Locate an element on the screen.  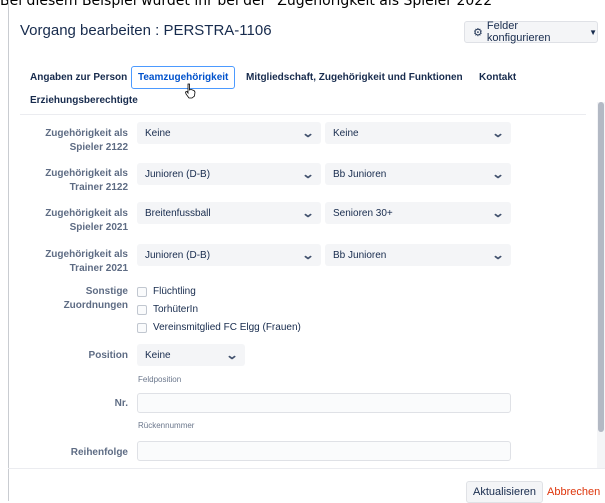
select-spieler-2021-secondary: Senioren 30+ ⌄ is located at coordinates (418, 213).